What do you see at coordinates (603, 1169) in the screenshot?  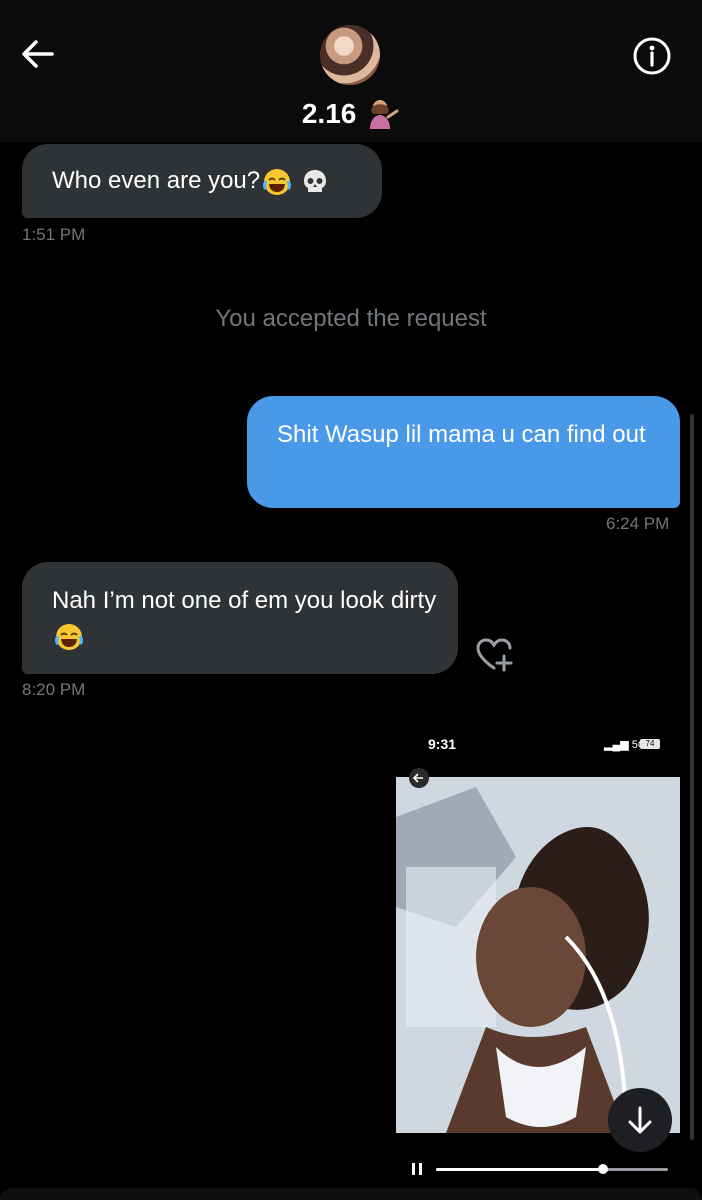 I see `video-progress-knob` at bounding box center [603, 1169].